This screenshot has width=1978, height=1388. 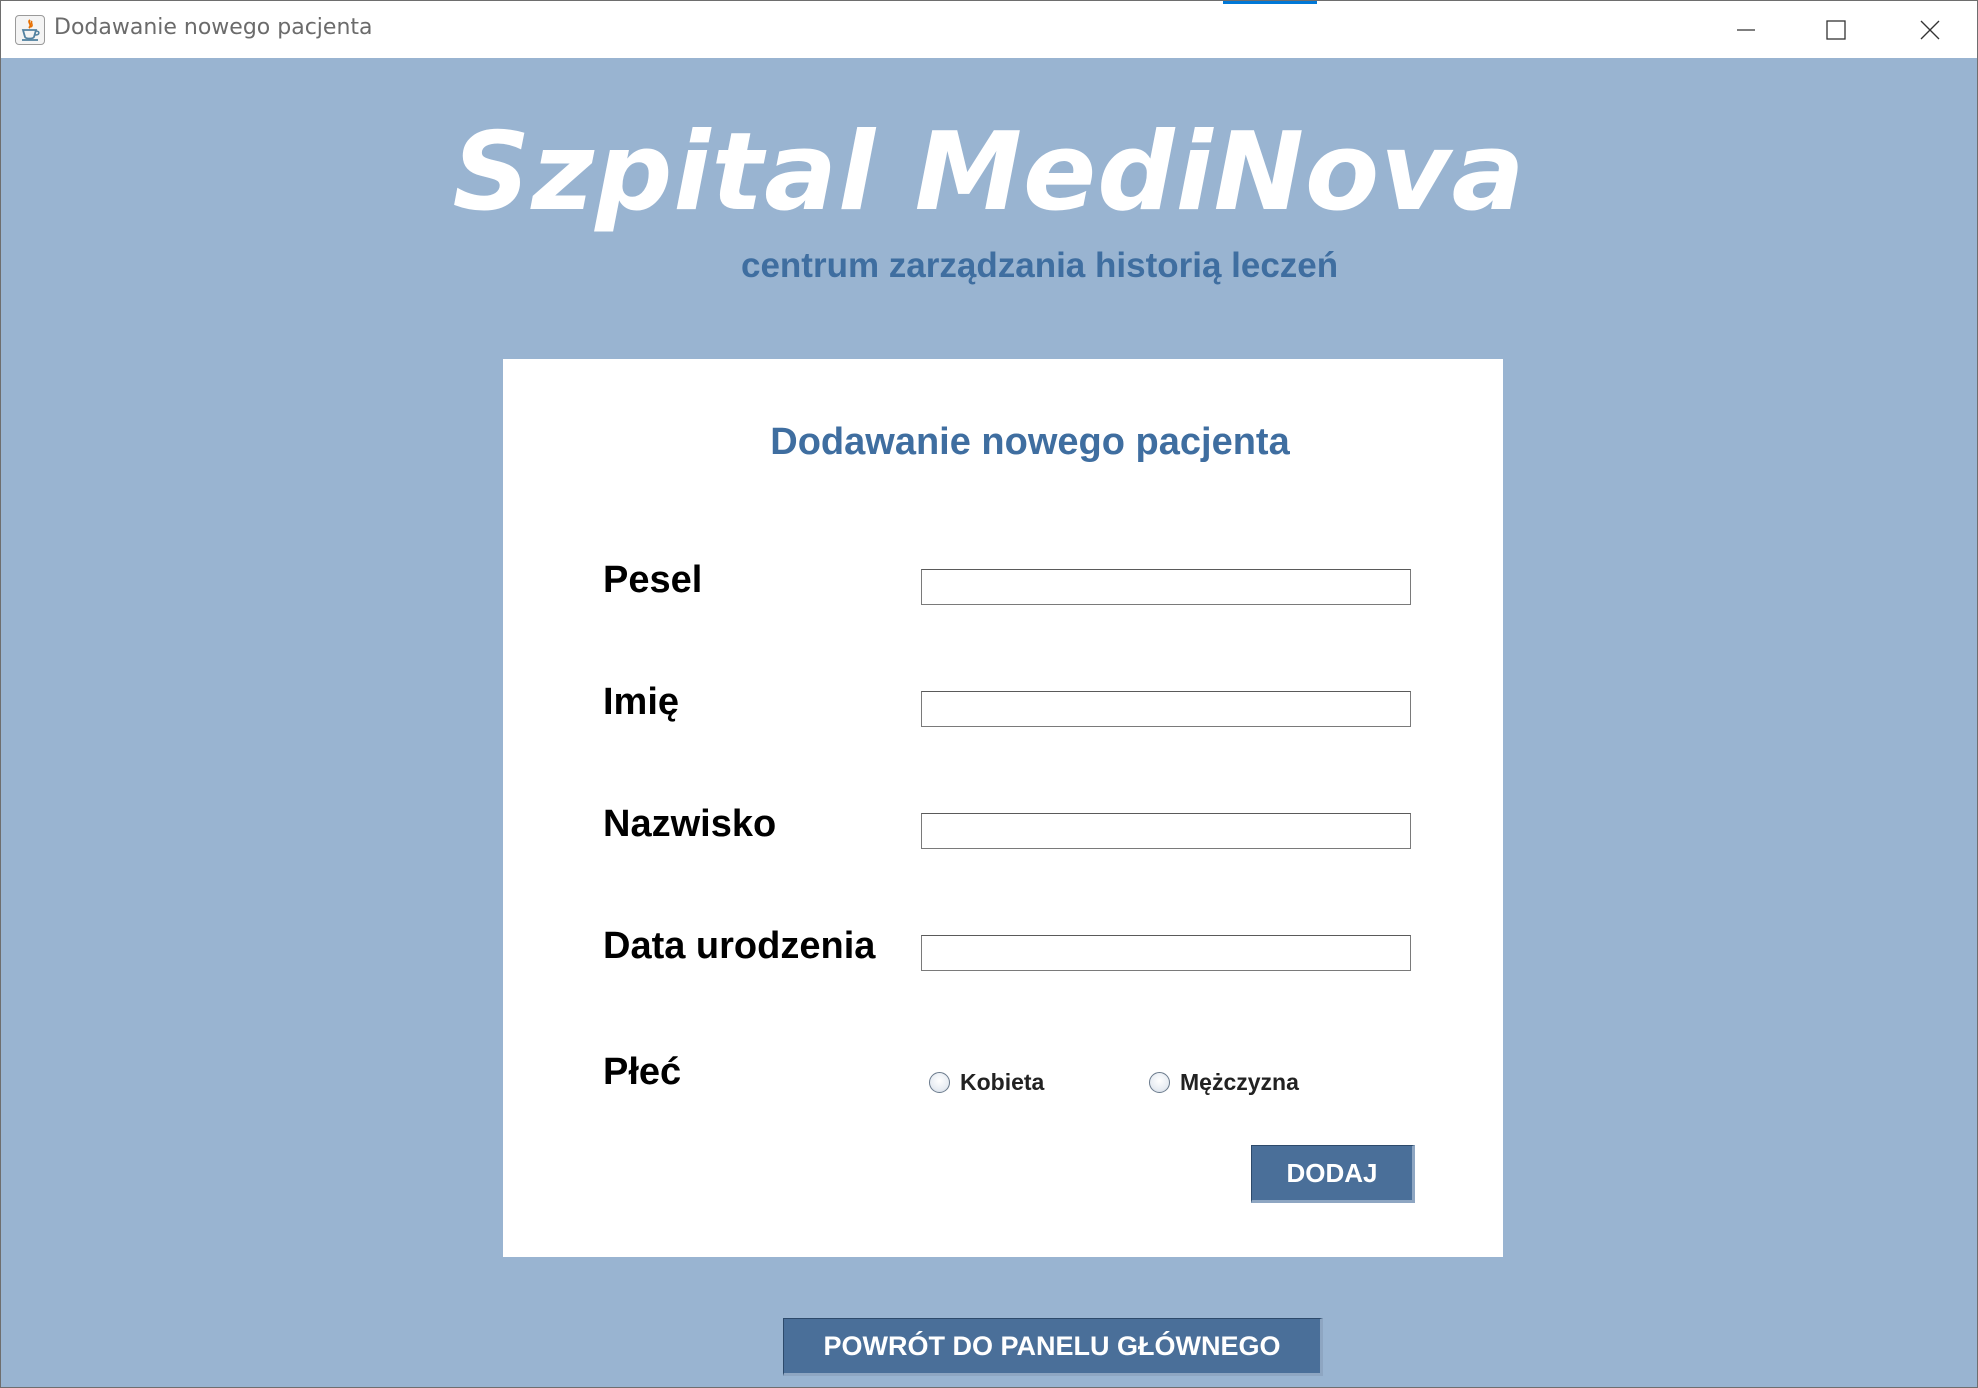 What do you see at coordinates (1166, 953) in the screenshot?
I see `birth-date-input` at bounding box center [1166, 953].